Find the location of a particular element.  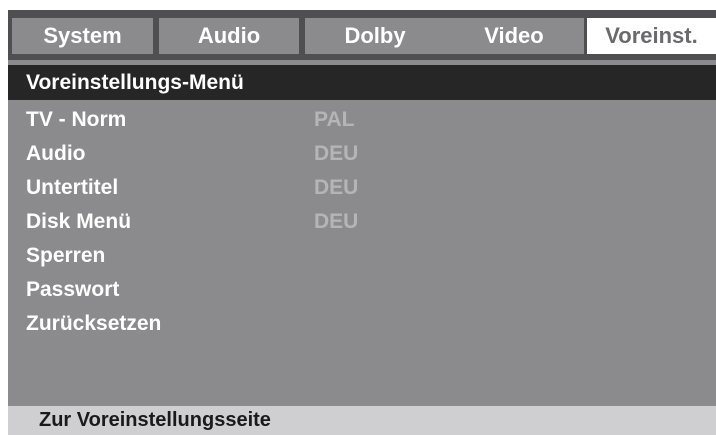

menu-item-disc-menu: Disk Menü DEU is located at coordinates (362, 222).